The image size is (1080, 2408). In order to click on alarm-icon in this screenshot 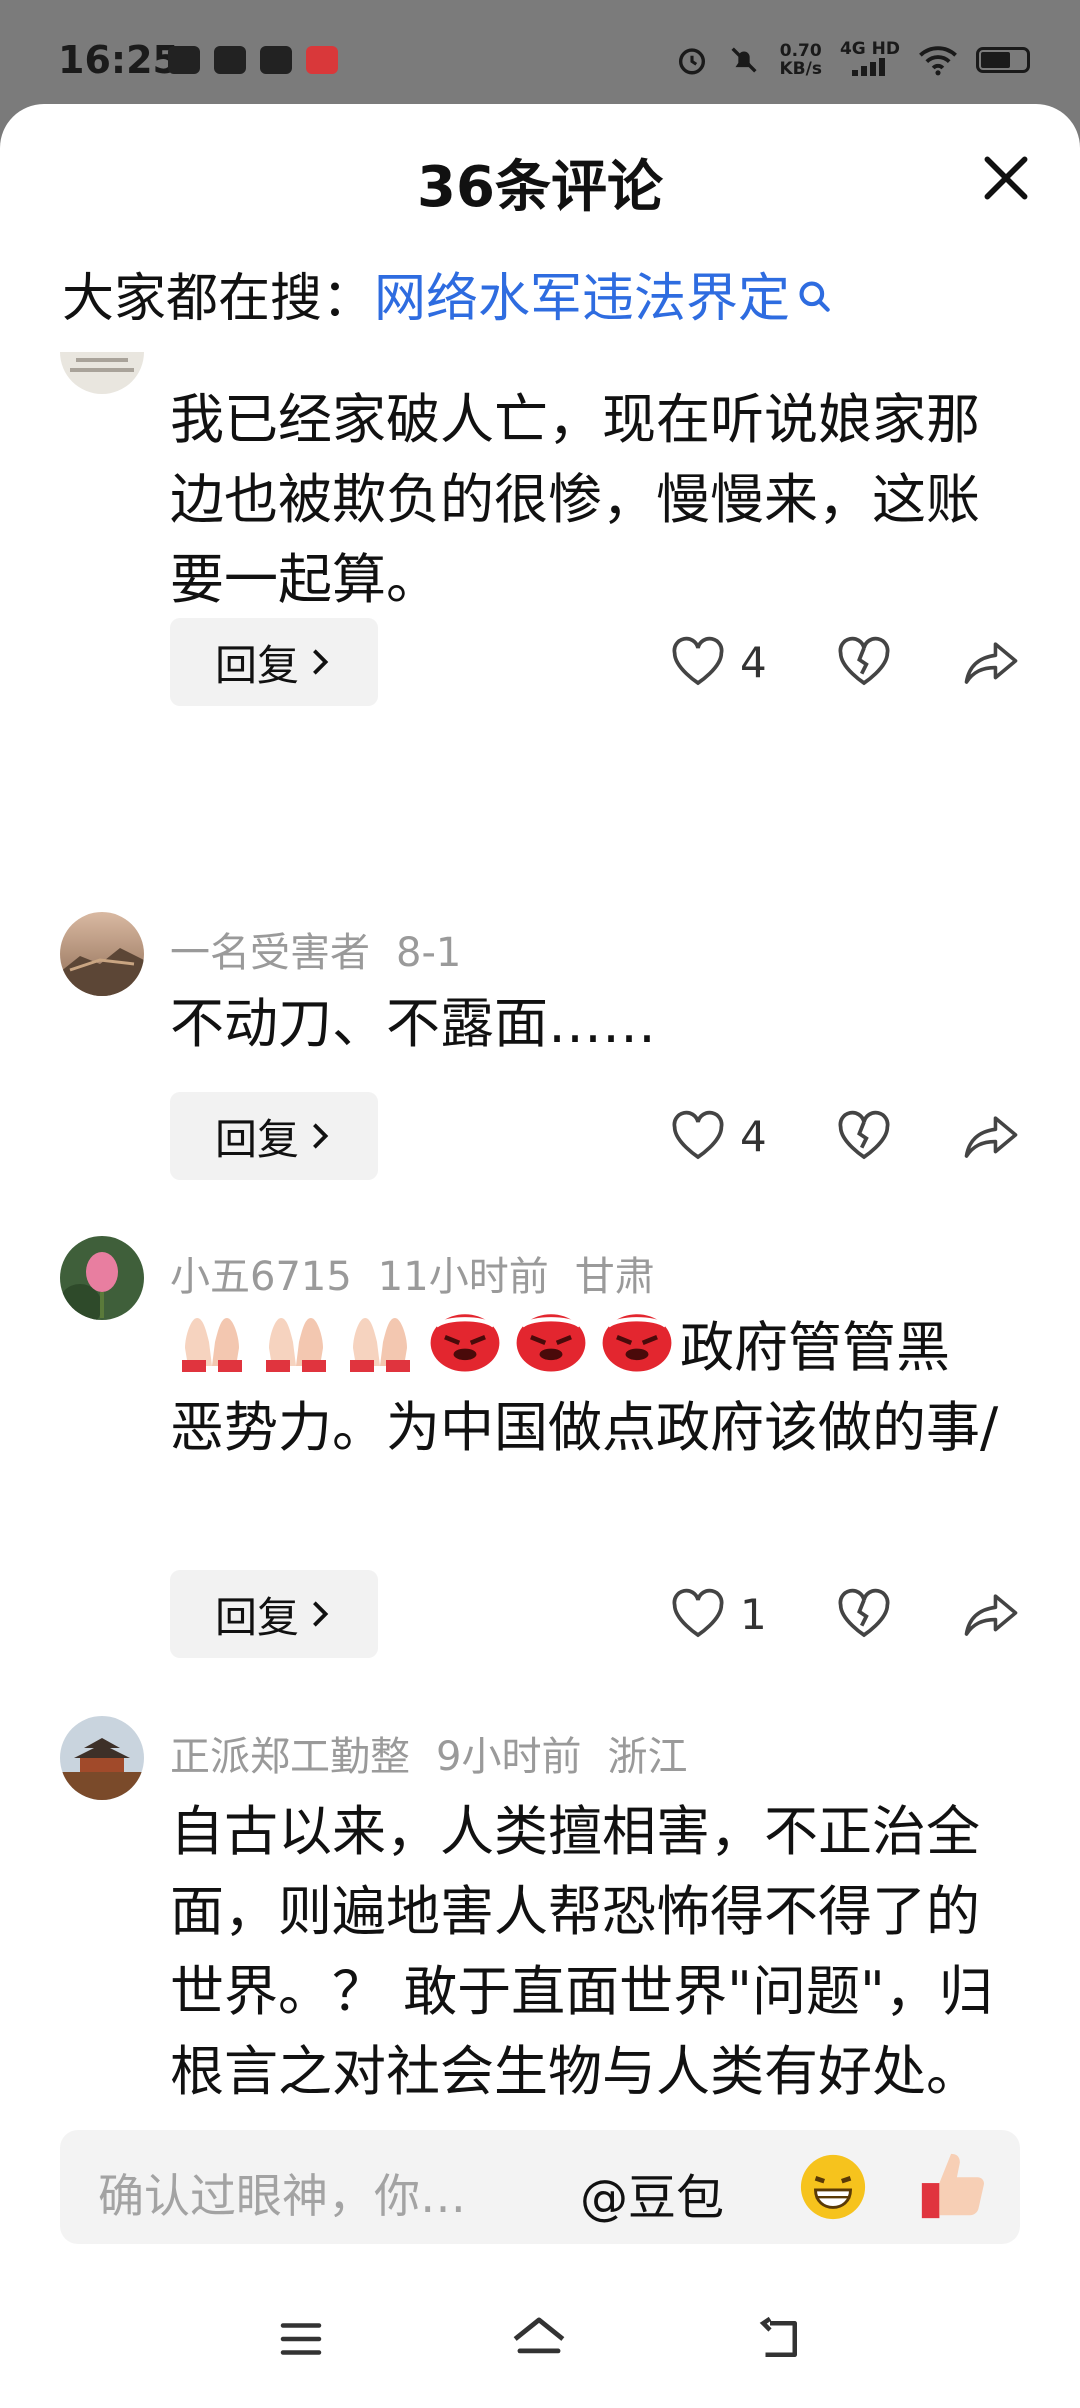, I will do `click(692, 61)`.